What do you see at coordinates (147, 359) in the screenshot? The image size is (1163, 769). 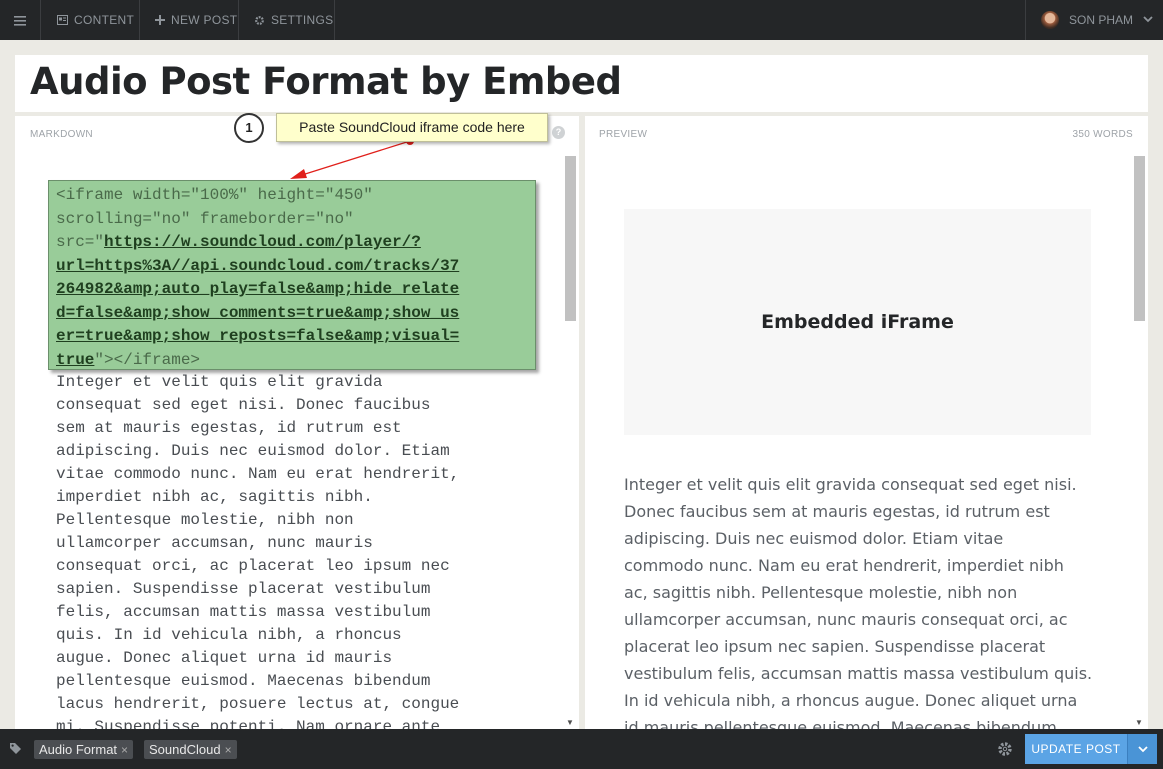 I see `code-line: "></iframe>` at bounding box center [147, 359].